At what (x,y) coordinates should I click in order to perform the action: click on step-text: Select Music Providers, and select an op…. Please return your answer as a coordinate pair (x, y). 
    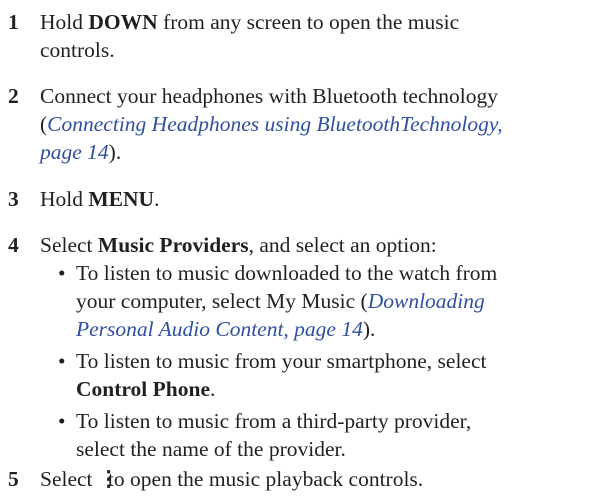
    Looking at the image, I should click on (320, 245).